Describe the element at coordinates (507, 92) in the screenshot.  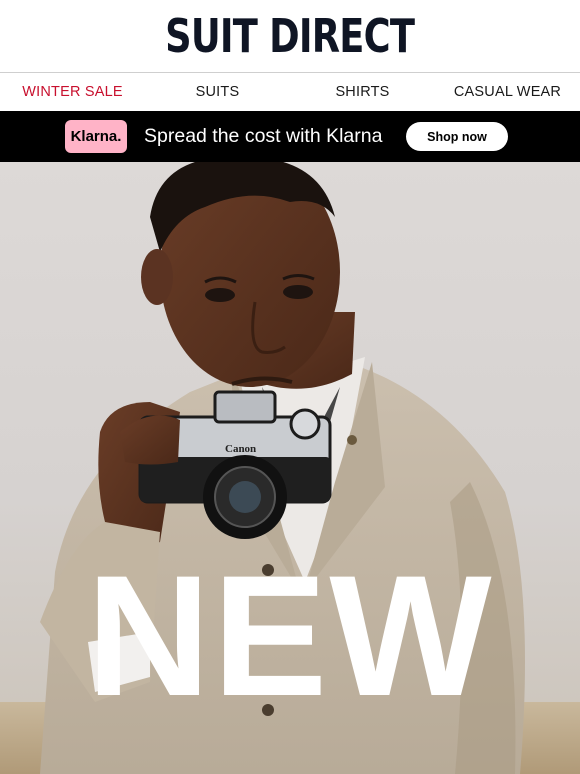
I see `nav-item-casual-wear: CASUAL WEAR` at that location.